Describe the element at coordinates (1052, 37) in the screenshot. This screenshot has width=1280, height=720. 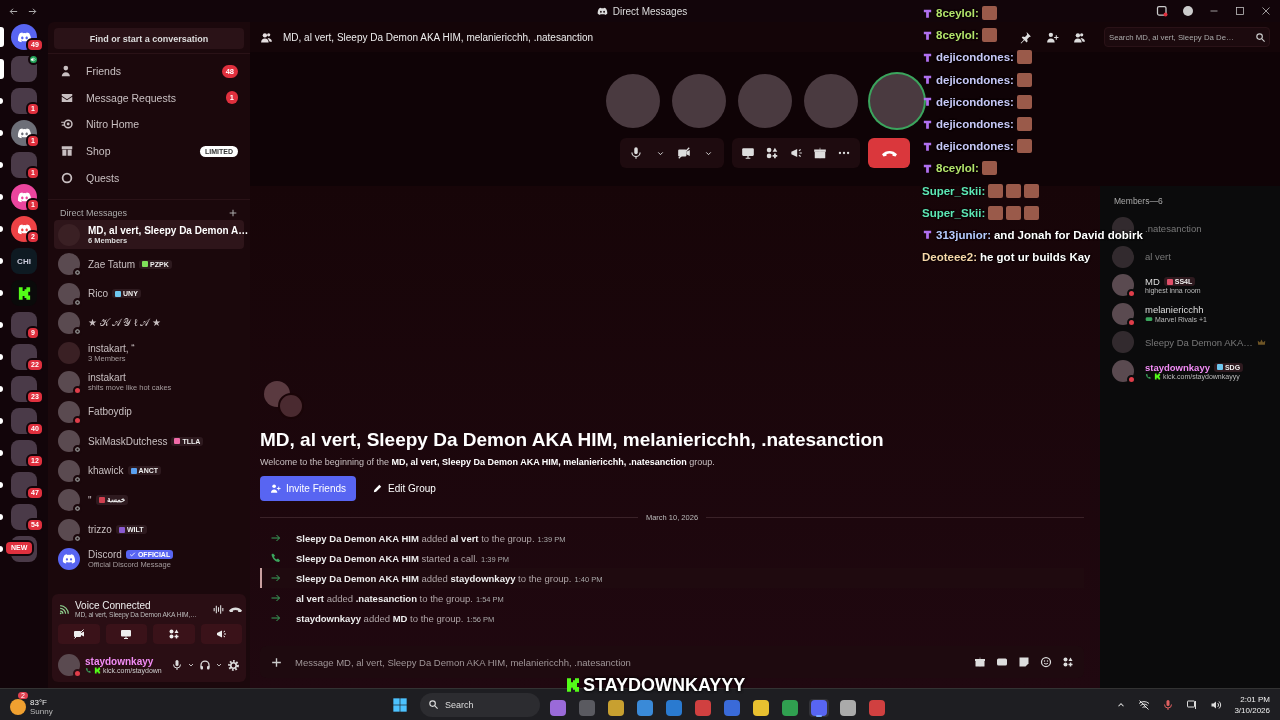
I see `add-member-icon` at that location.